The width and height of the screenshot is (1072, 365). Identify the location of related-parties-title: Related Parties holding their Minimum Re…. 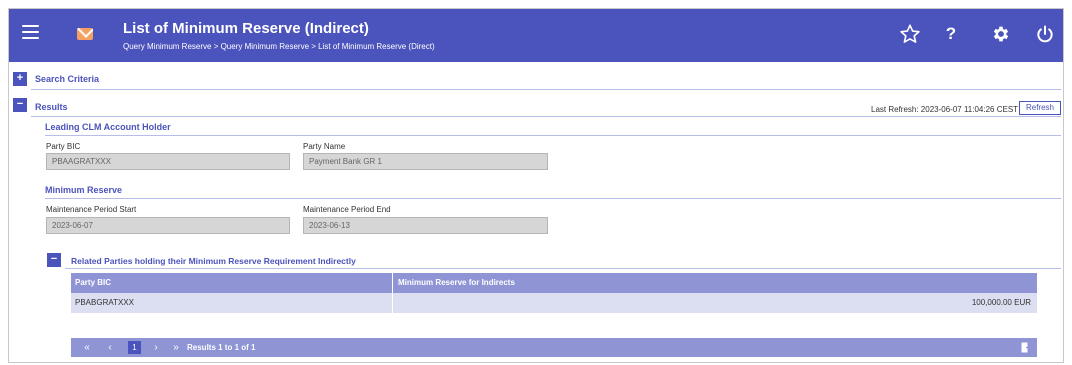
(213, 261).